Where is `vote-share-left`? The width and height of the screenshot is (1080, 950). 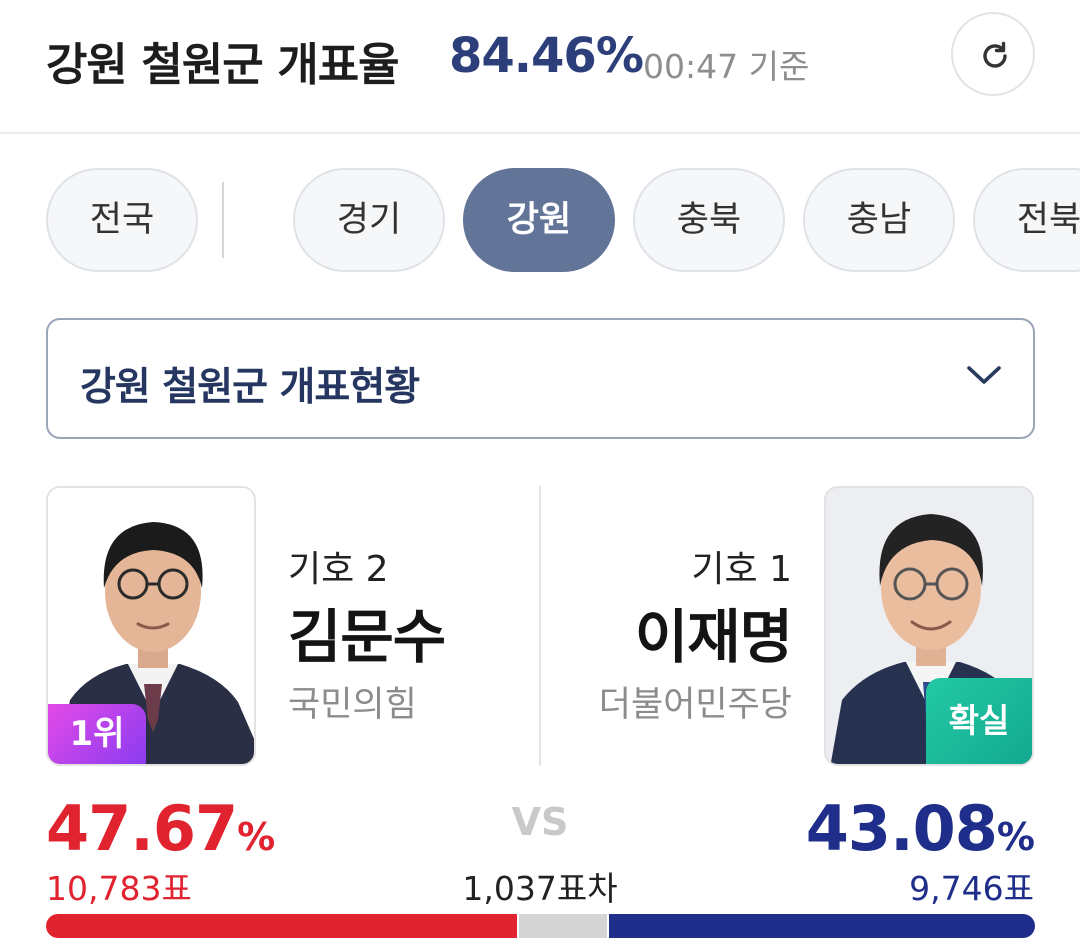 vote-share-left is located at coordinates (281, 926).